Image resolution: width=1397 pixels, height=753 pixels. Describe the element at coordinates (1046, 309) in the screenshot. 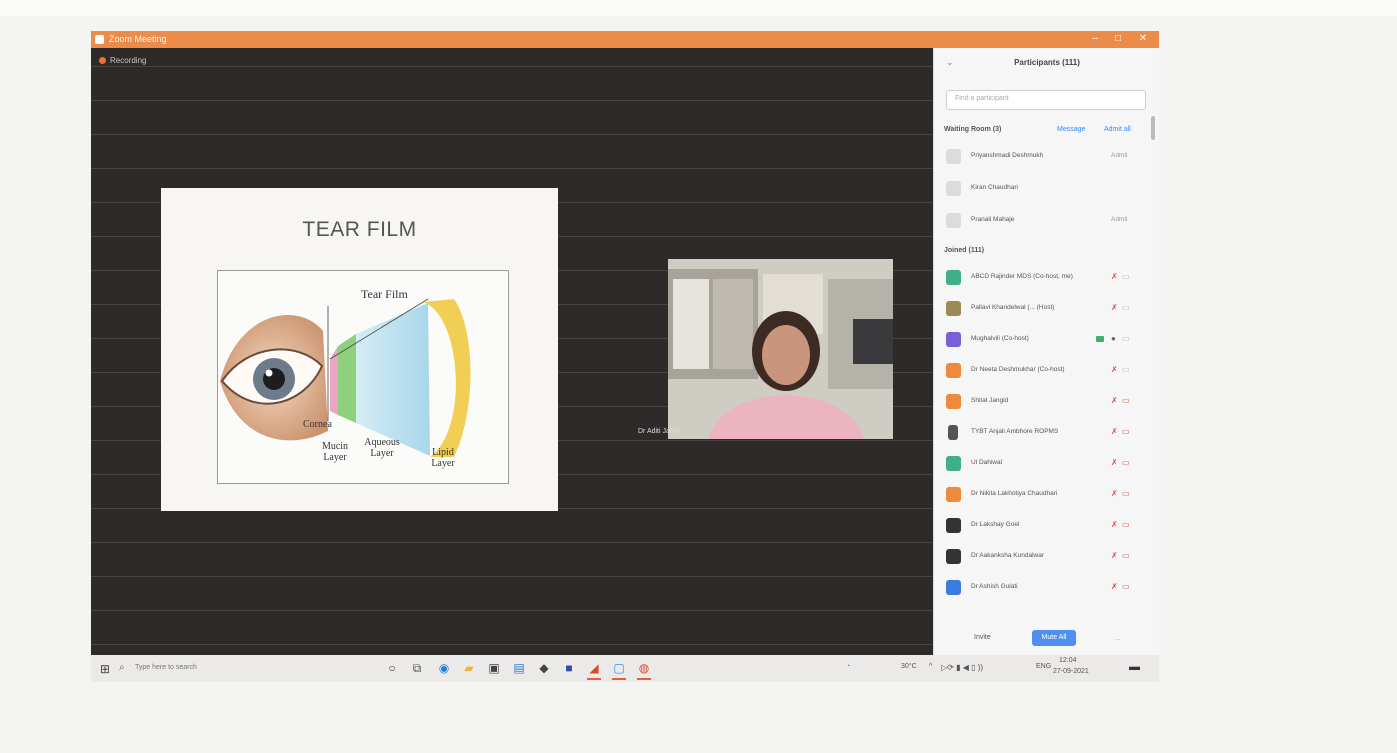

I see `participant-row: Pallavi Khandelwal (... (Host) ✗ ▭` at that location.